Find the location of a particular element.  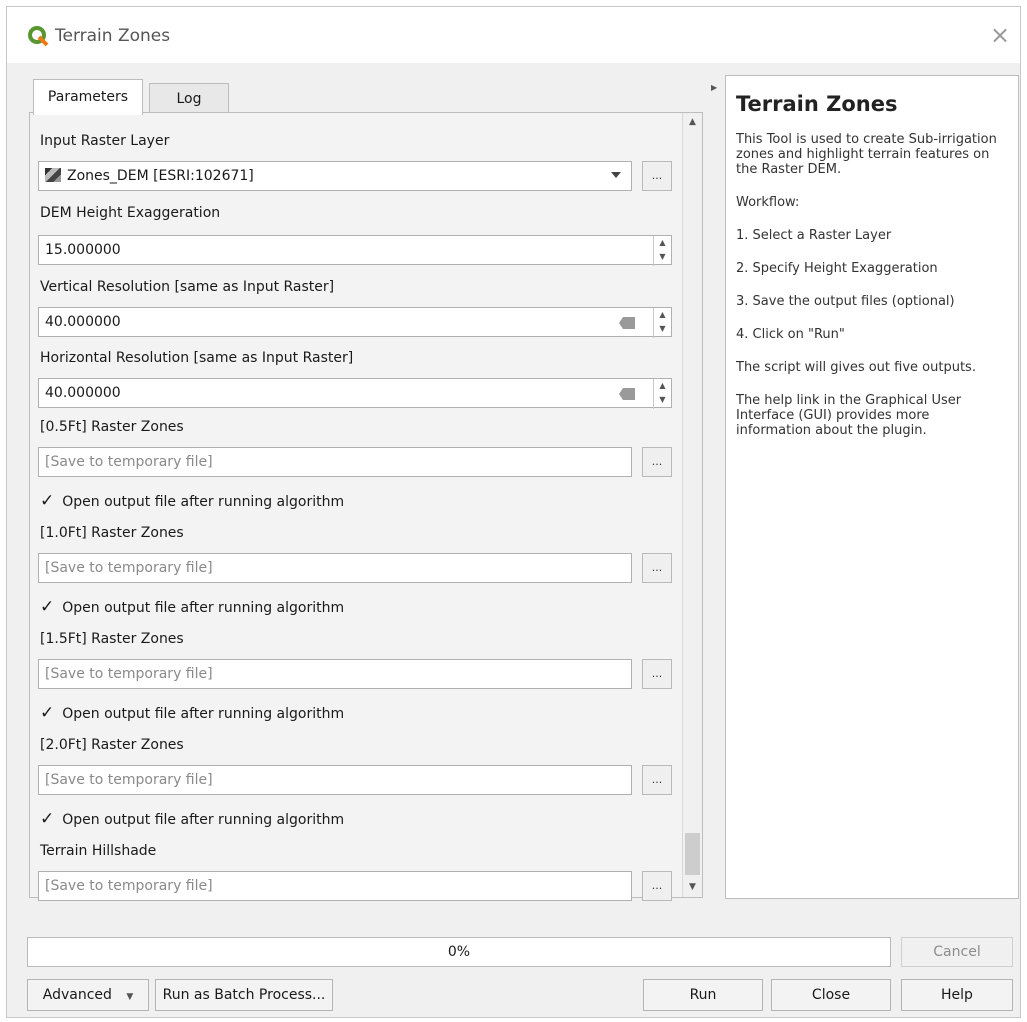

horizontal-res-spinbox: 40.000000 ▲ ▼ is located at coordinates (355, 393).